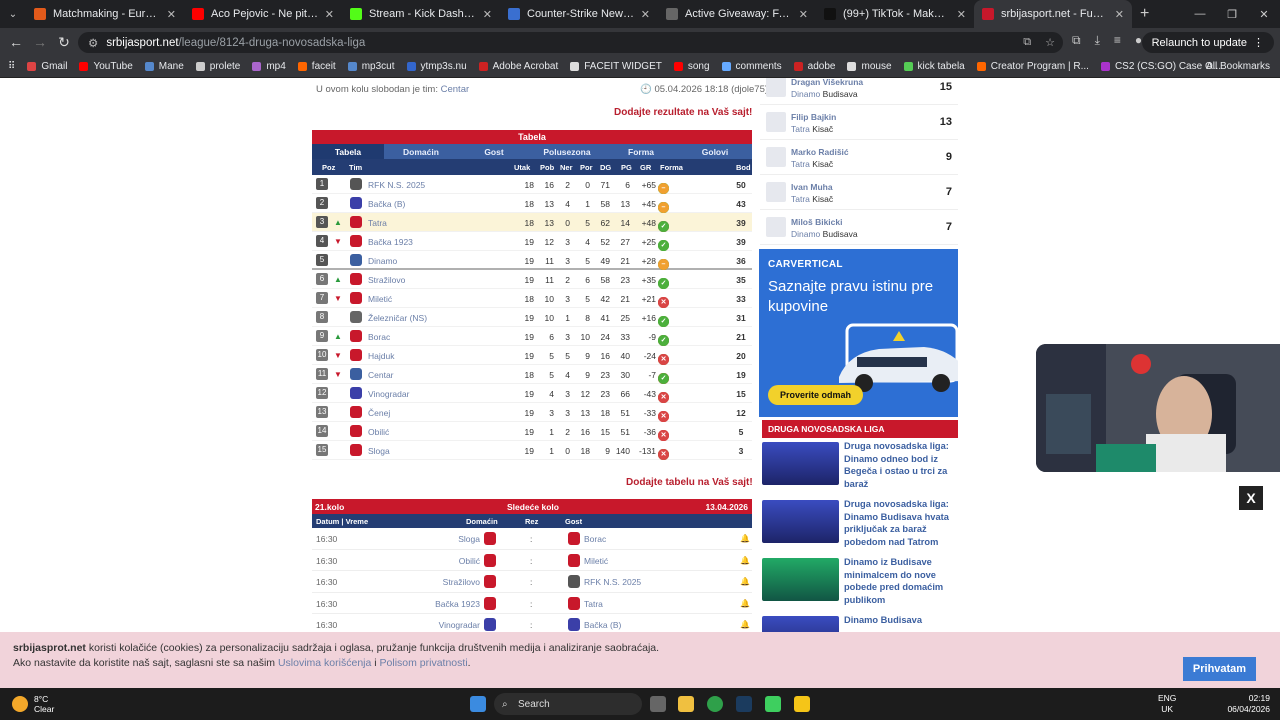 The height and width of the screenshot is (720, 1280). I want to click on more-icon: ⋮, so click(1258, 42).